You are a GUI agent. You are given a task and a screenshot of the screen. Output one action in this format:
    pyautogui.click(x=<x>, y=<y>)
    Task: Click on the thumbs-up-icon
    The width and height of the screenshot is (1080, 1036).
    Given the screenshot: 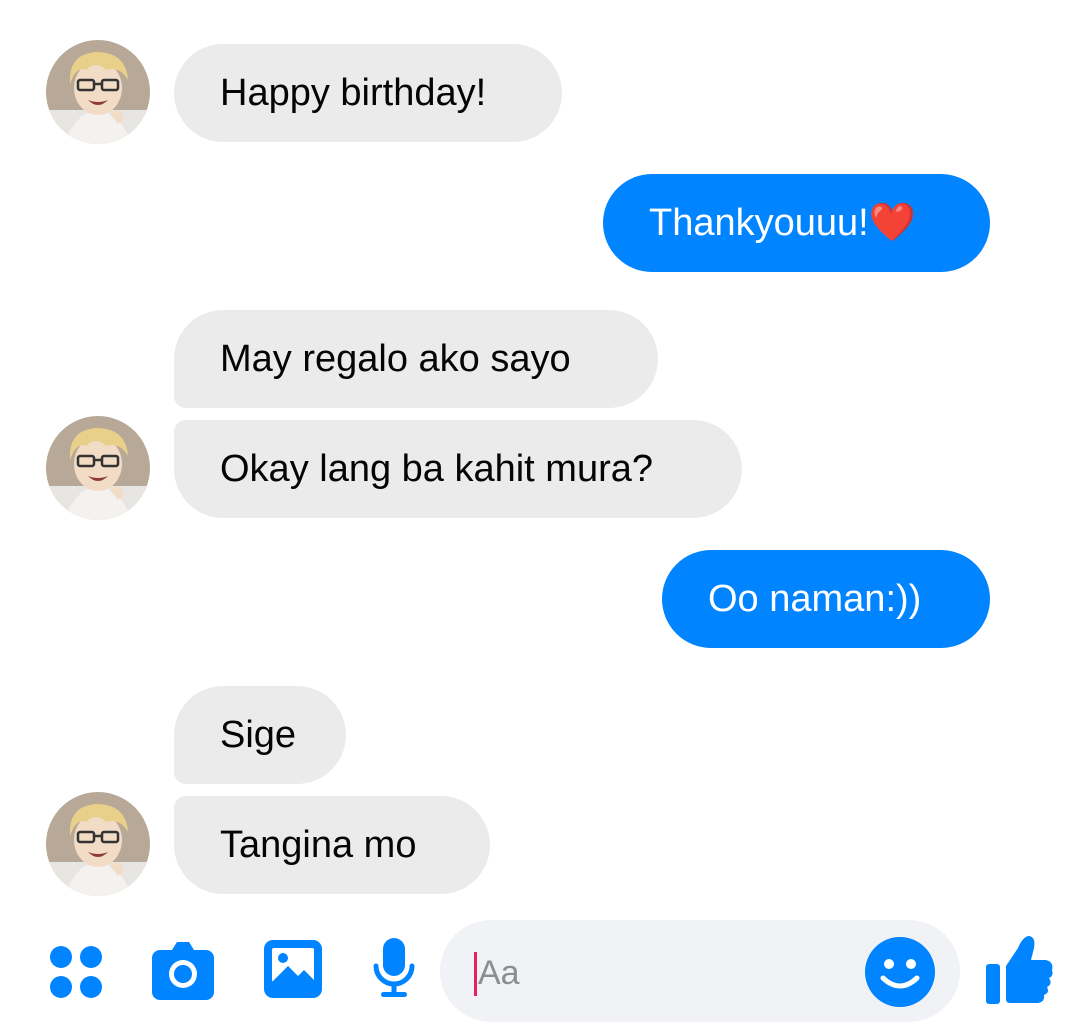 What is the action you would take?
    pyautogui.click(x=1019, y=969)
    